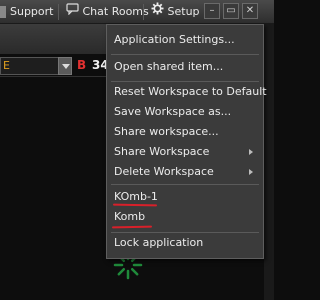  I want to click on chat-rooms-label: Chat Rooms, so click(115, 11).